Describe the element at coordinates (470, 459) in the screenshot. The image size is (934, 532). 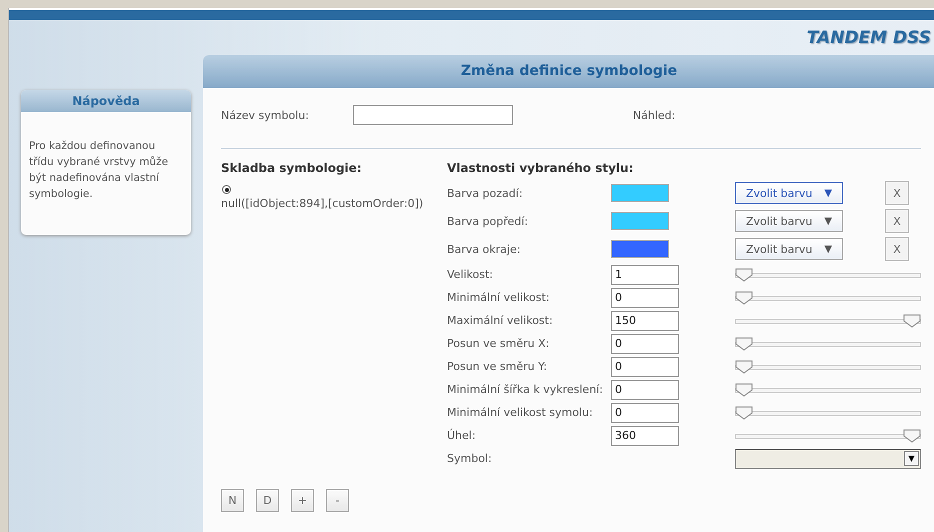
I see `property-label: Symbol:` at that location.